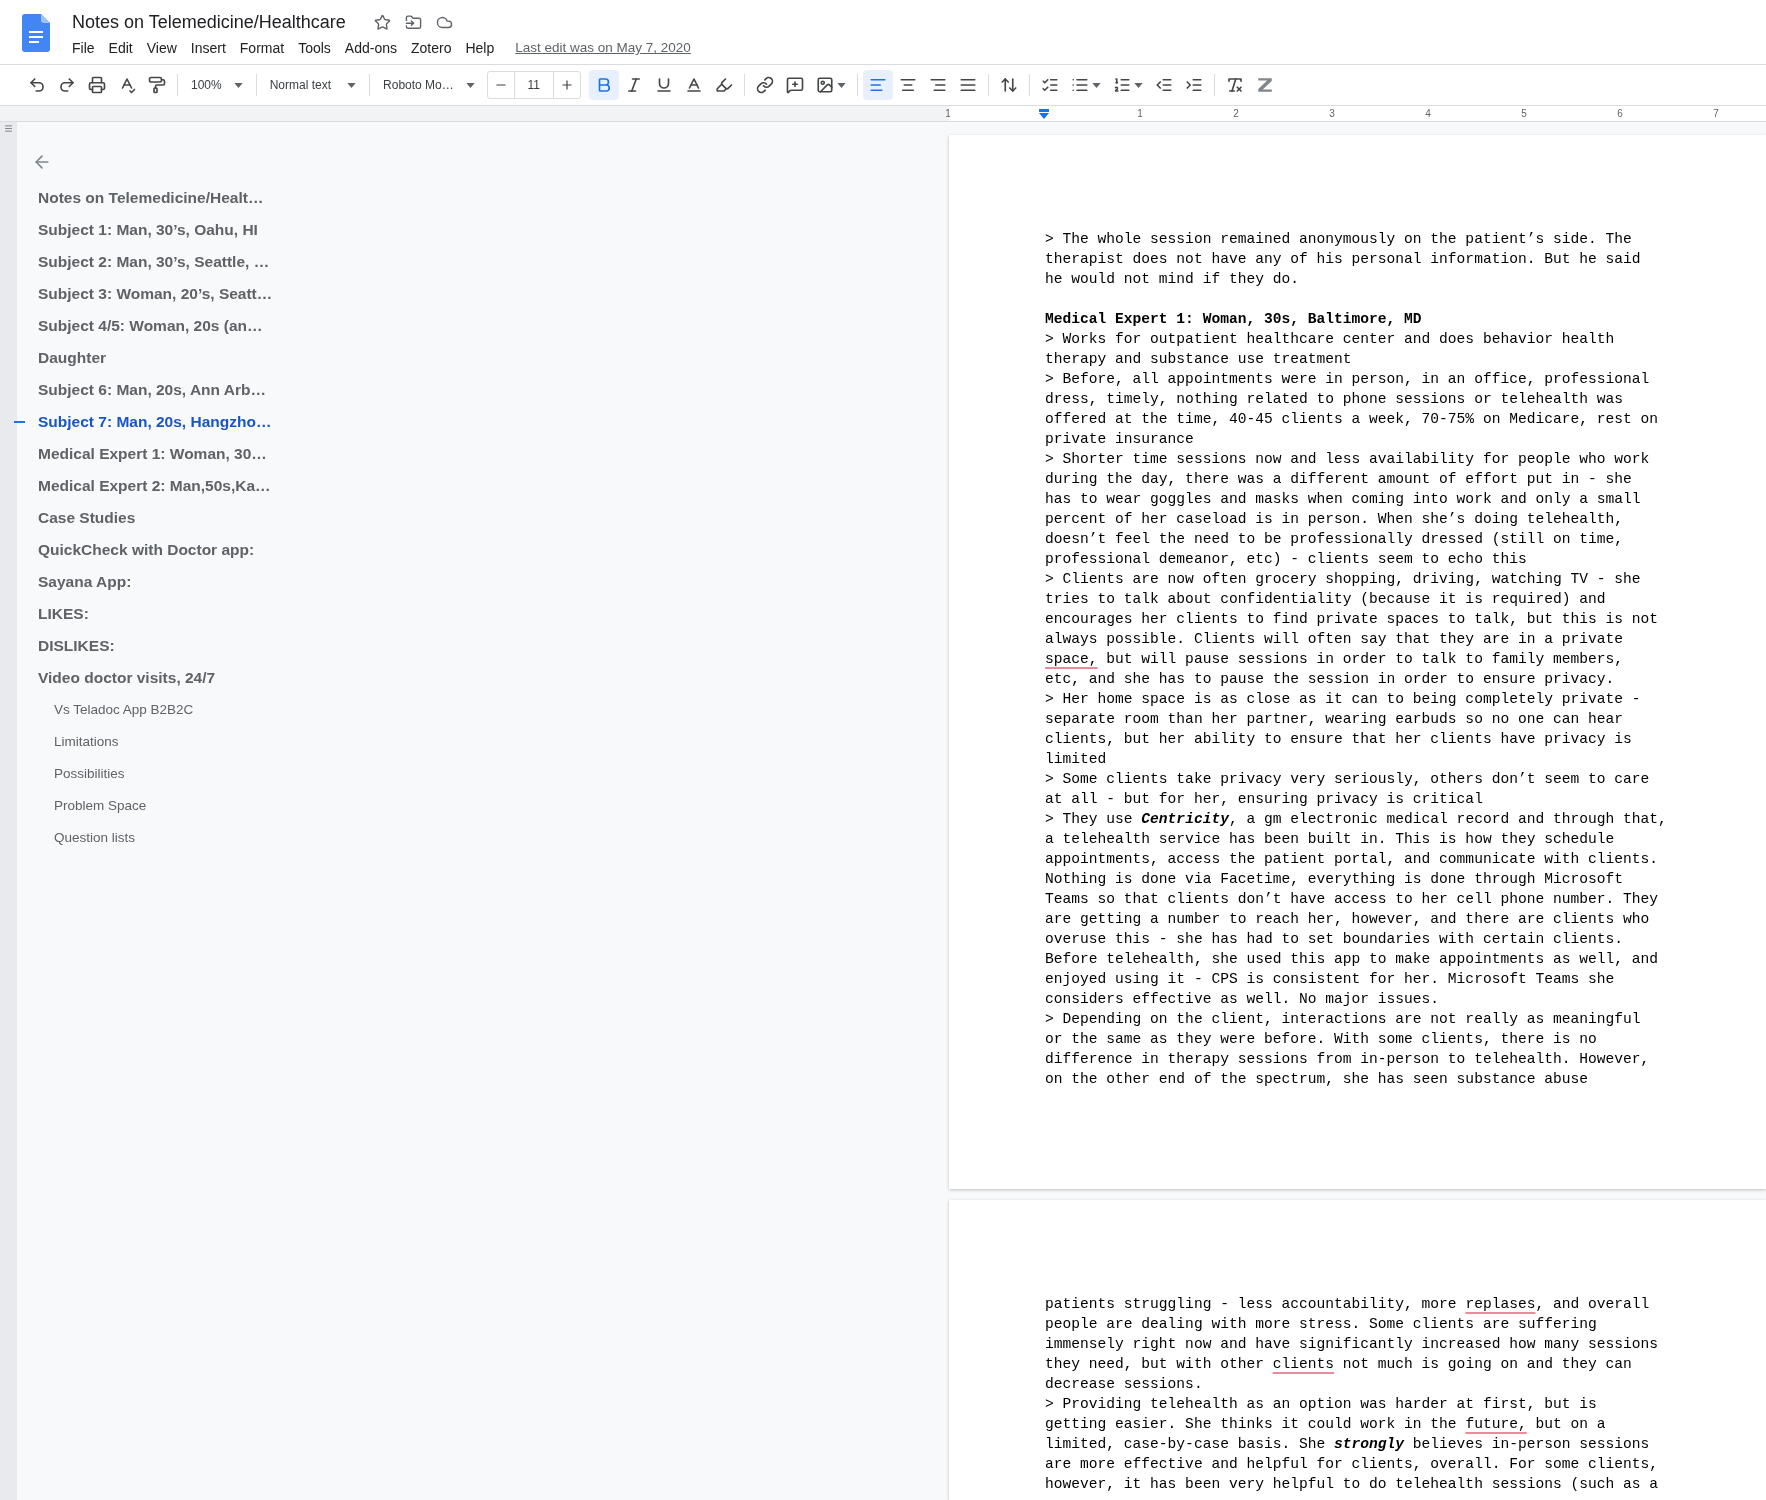  I want to click on text-line: overuse this - she has had to set boundaries with certain clients., so click(1334, 939).